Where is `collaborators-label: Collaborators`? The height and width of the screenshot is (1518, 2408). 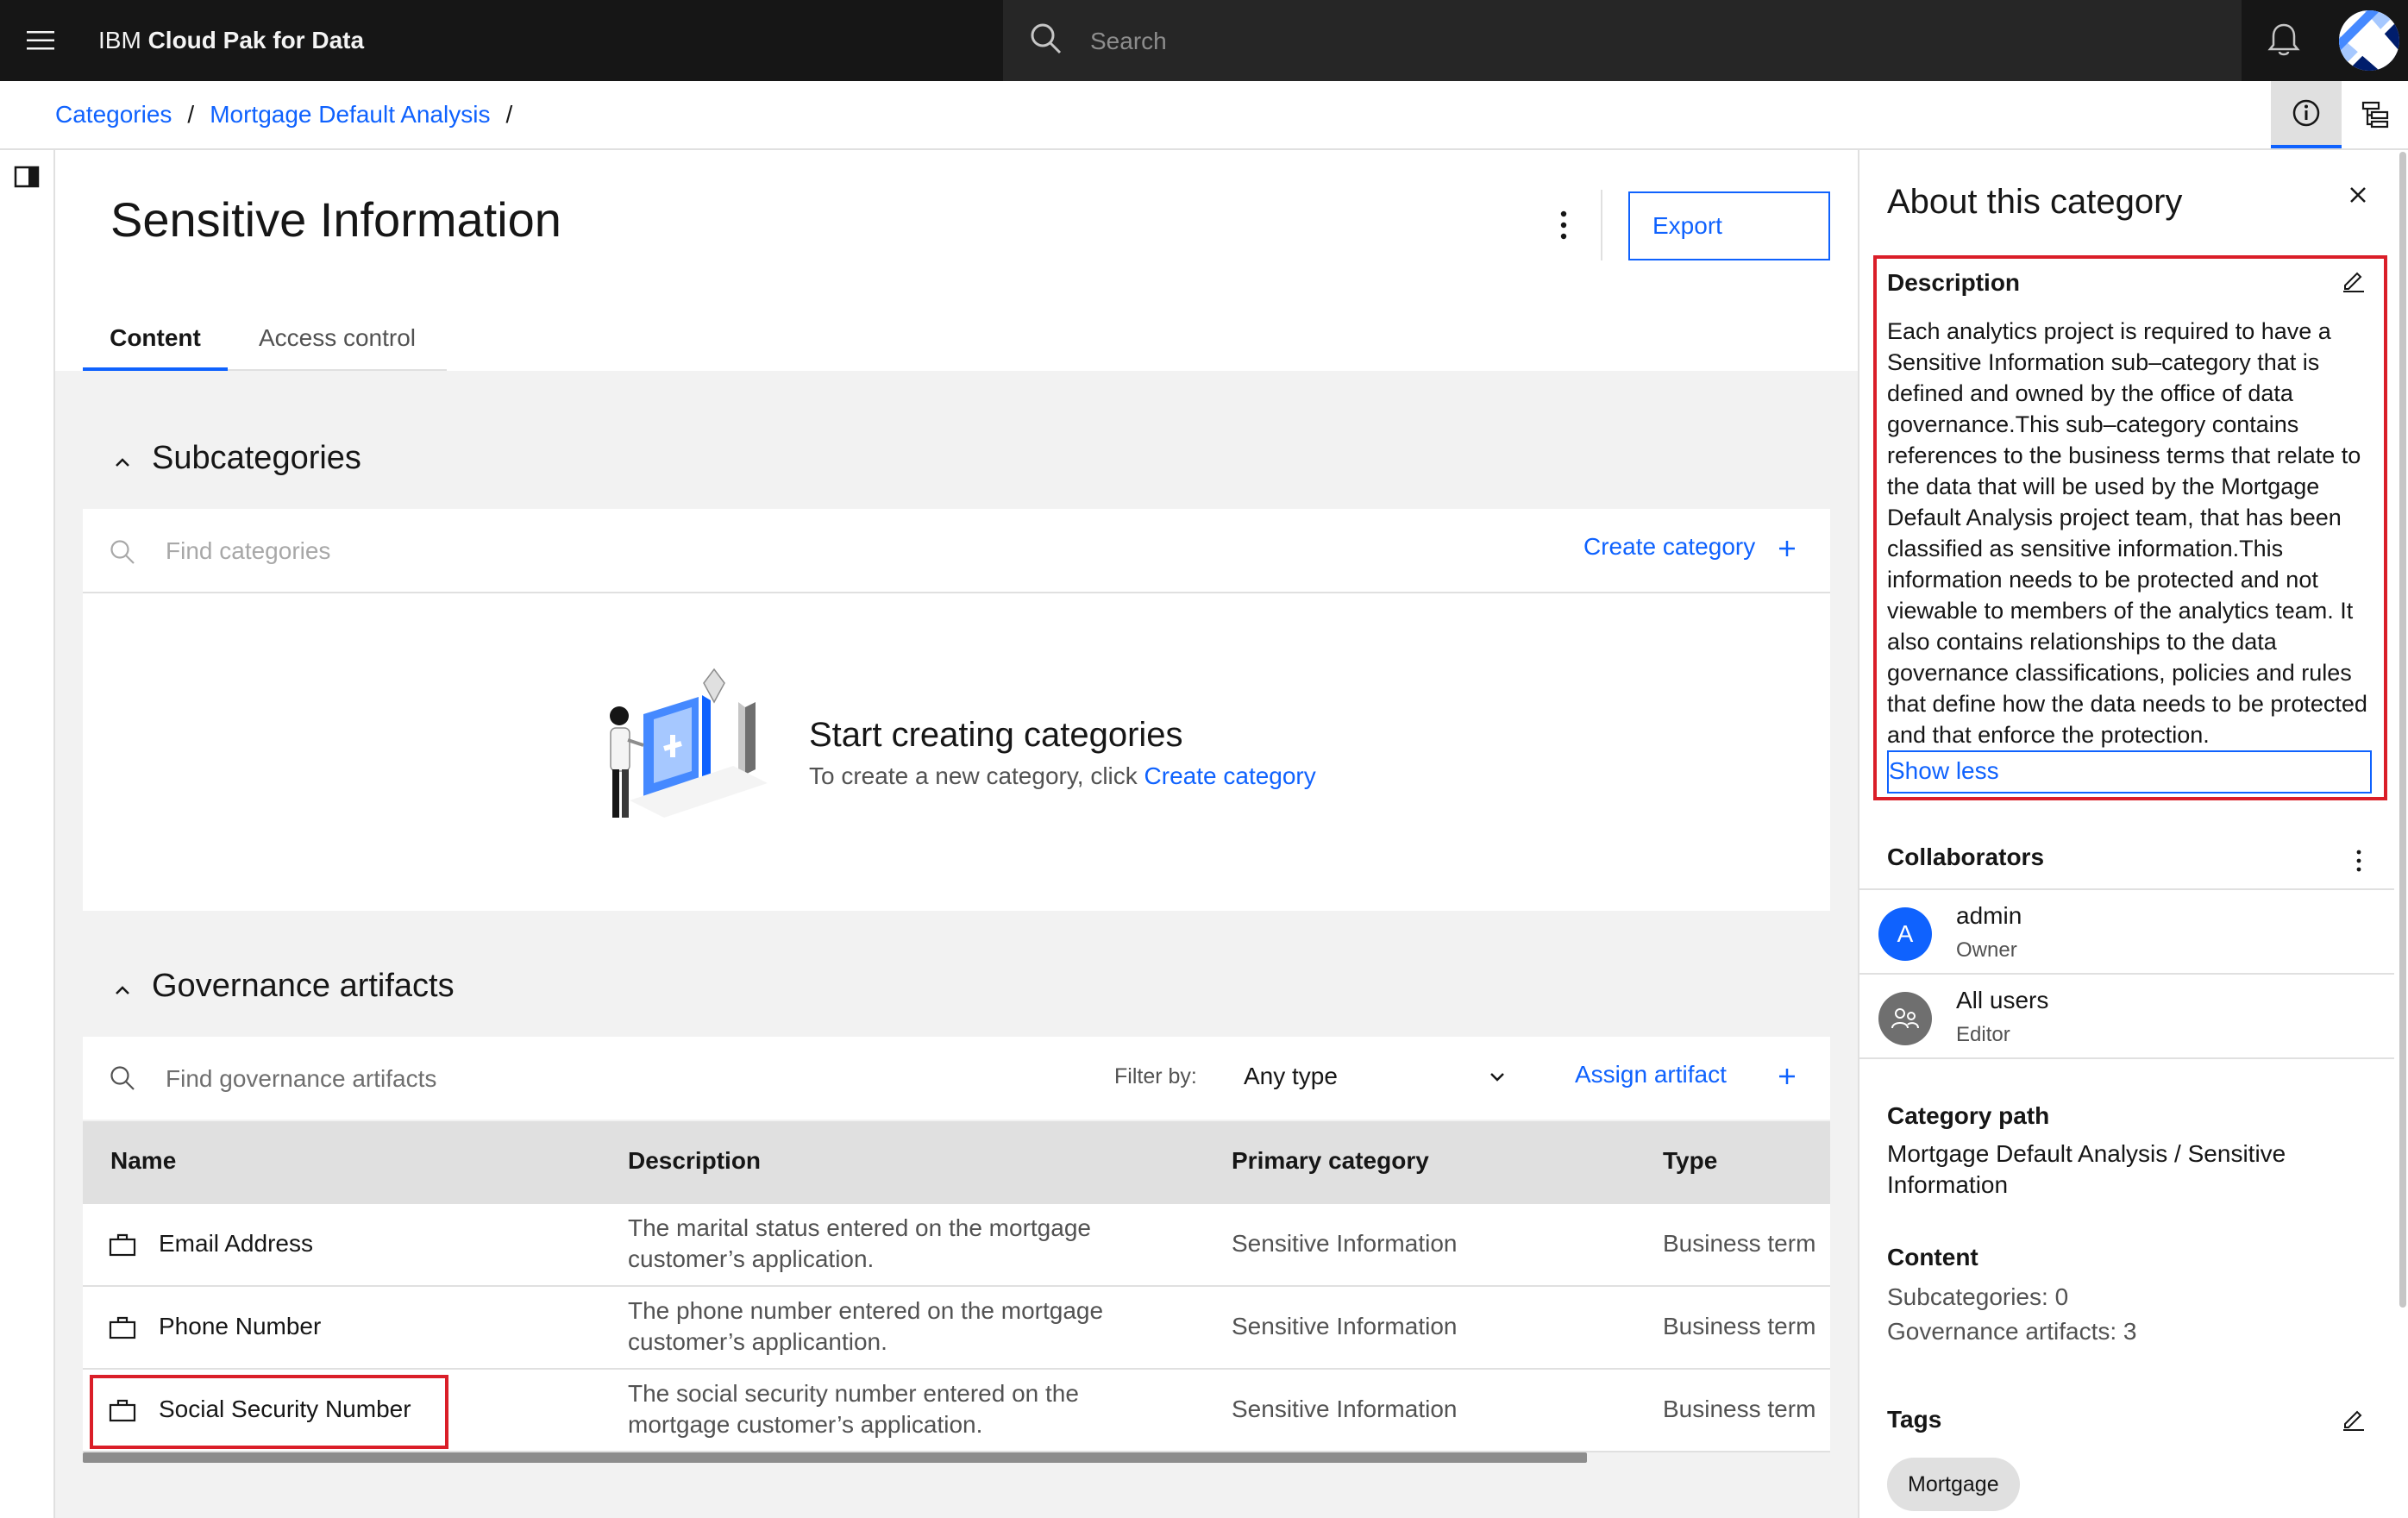 collaborators-label: Collaborators is located at coordinates (1966, 857).